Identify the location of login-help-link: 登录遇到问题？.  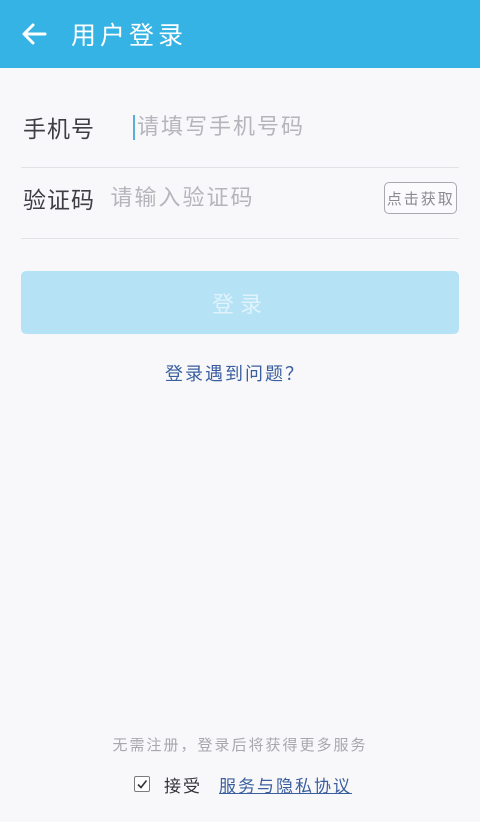
(235, 373).